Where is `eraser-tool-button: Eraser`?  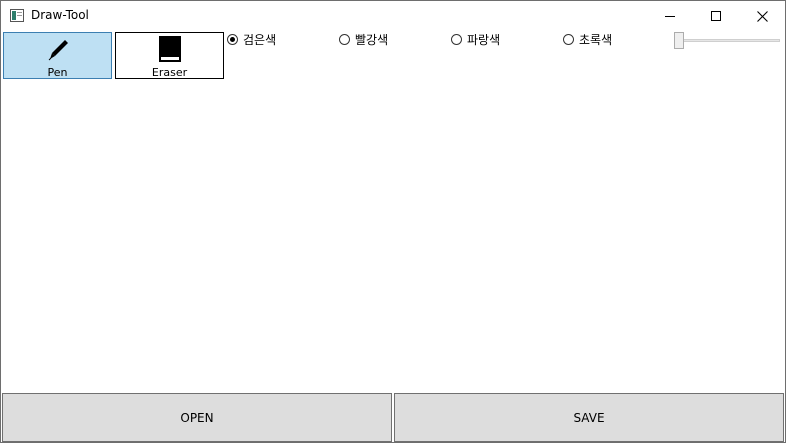 eraser-tool-button: Eraser is located at coordinates (169, 55).